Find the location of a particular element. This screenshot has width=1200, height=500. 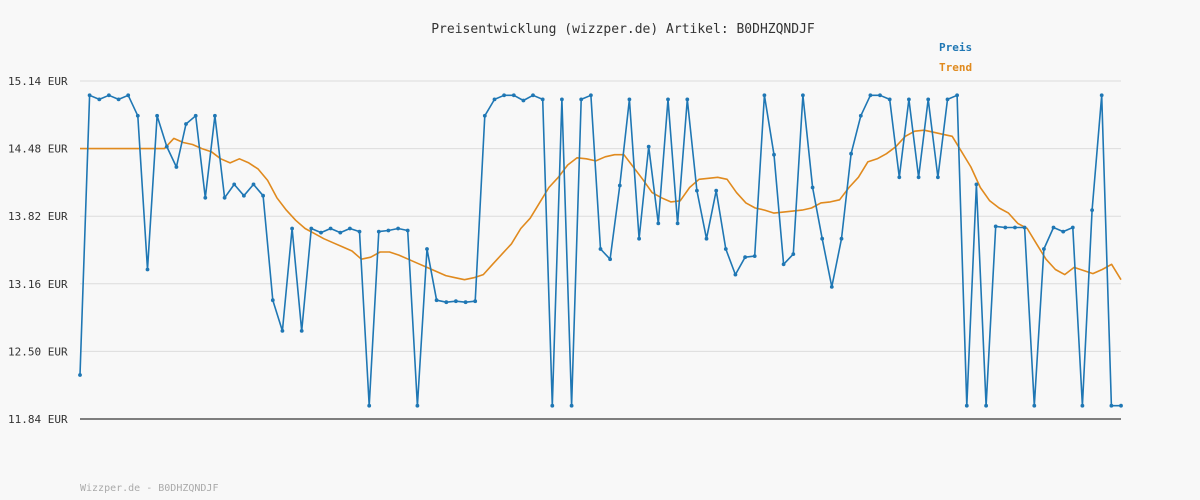

y-tick-label: 14.48 EUR is located at coordinates (38, 149).